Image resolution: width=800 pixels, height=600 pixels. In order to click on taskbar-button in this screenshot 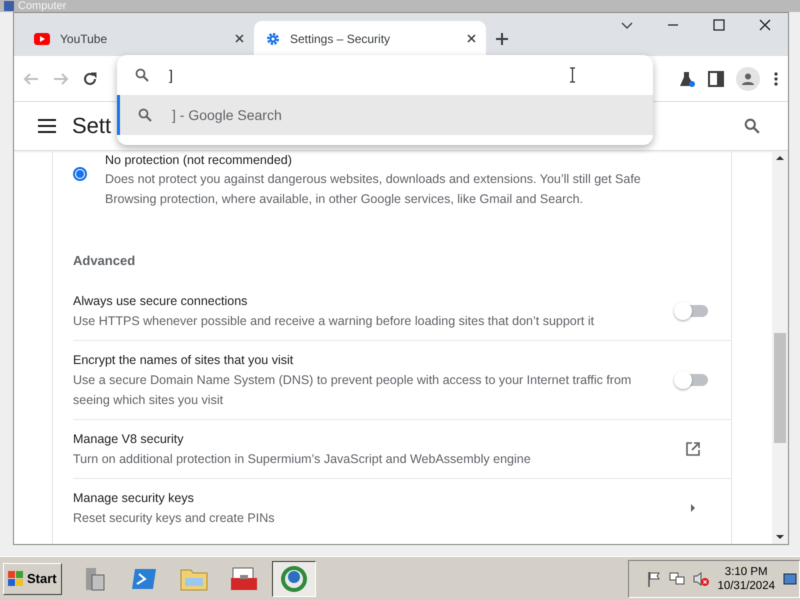, I will do `click(294, 578)`.